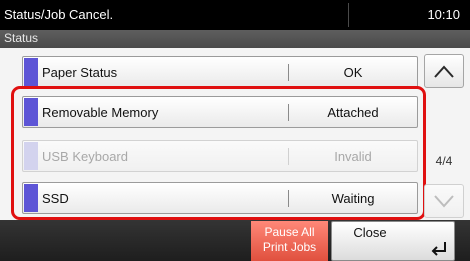 This screenshot has width=470, height=261. Describe the element at coordinates (220, 72) in the screenshot. I see `device-row-paper-status: Paper Status OK` at that location.